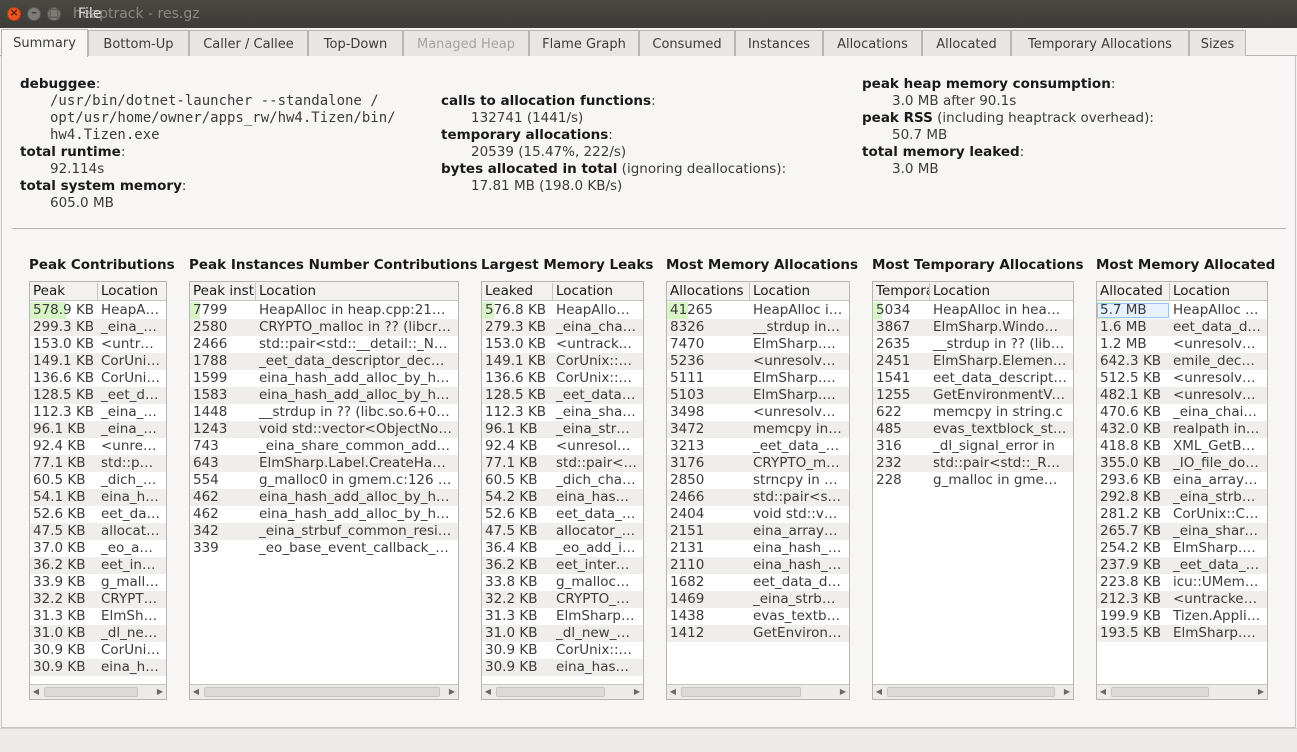  Describe the element at coordinates (973, 429) in the screenshot. I see `table-row: 485 evas_textblock_style` at that location.